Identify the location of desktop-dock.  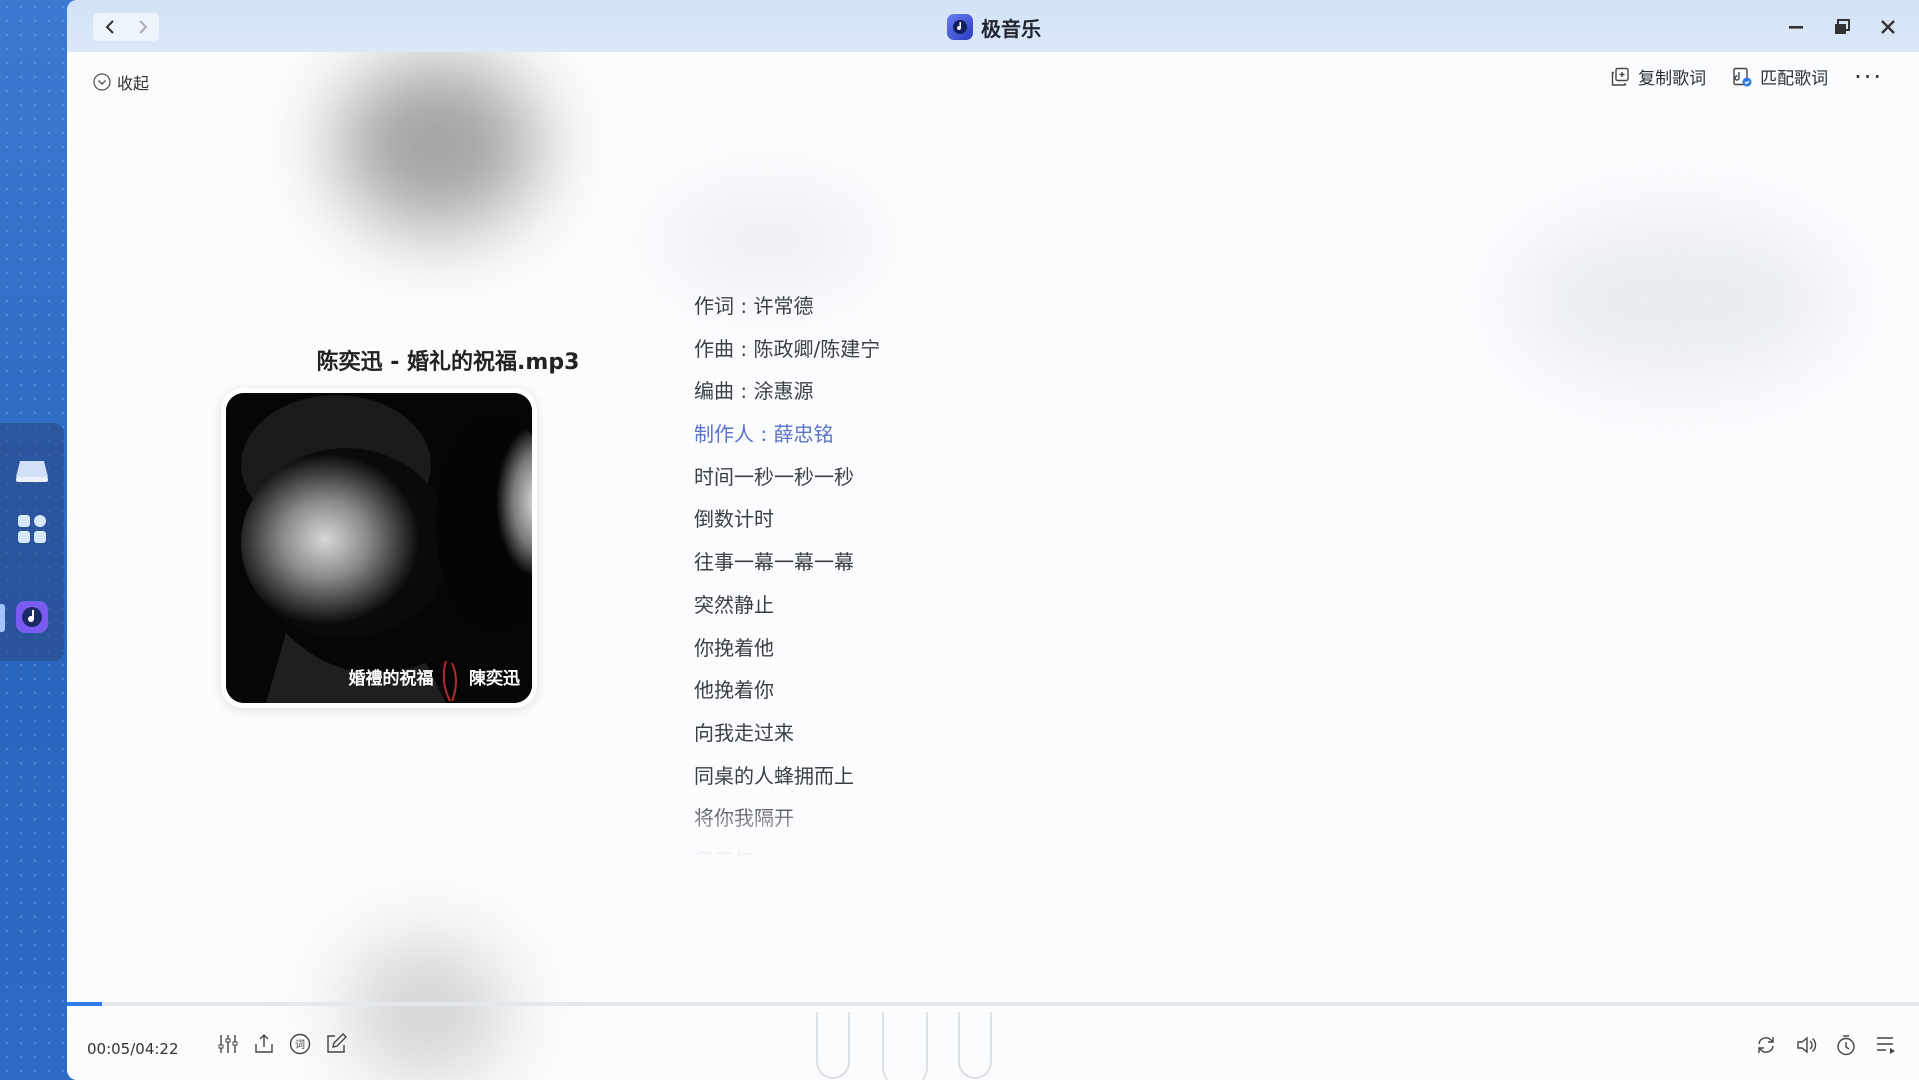
(32, 542).